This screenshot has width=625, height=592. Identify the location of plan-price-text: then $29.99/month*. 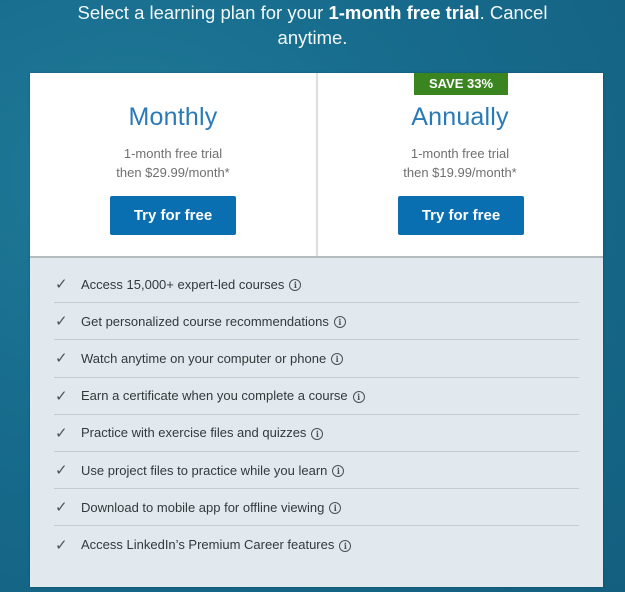
(173, 172).